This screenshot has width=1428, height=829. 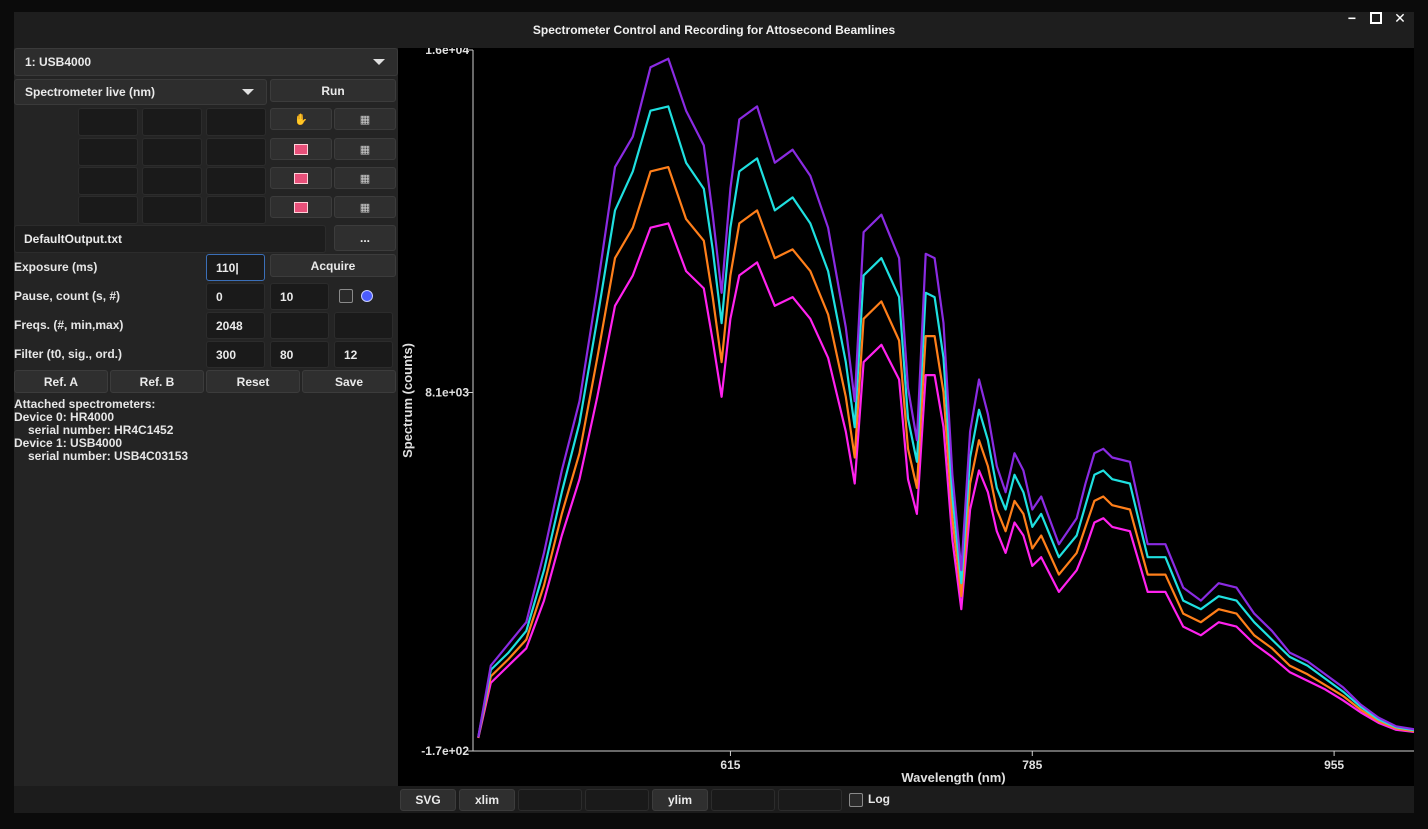 What do you see at coordinates (299, 296) in the screenshot?
I see `pause-count-input: 10` at bounding box center [299, 296].